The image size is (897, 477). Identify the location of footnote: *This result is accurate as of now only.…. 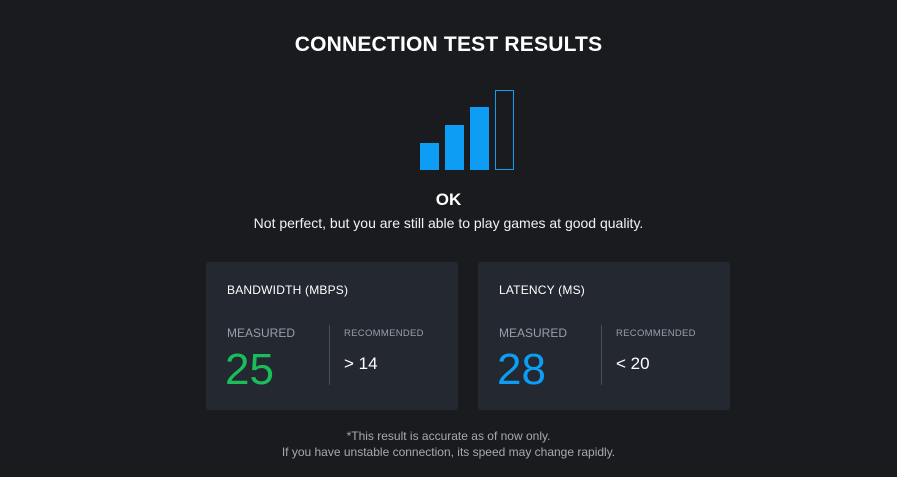
(448, 444).